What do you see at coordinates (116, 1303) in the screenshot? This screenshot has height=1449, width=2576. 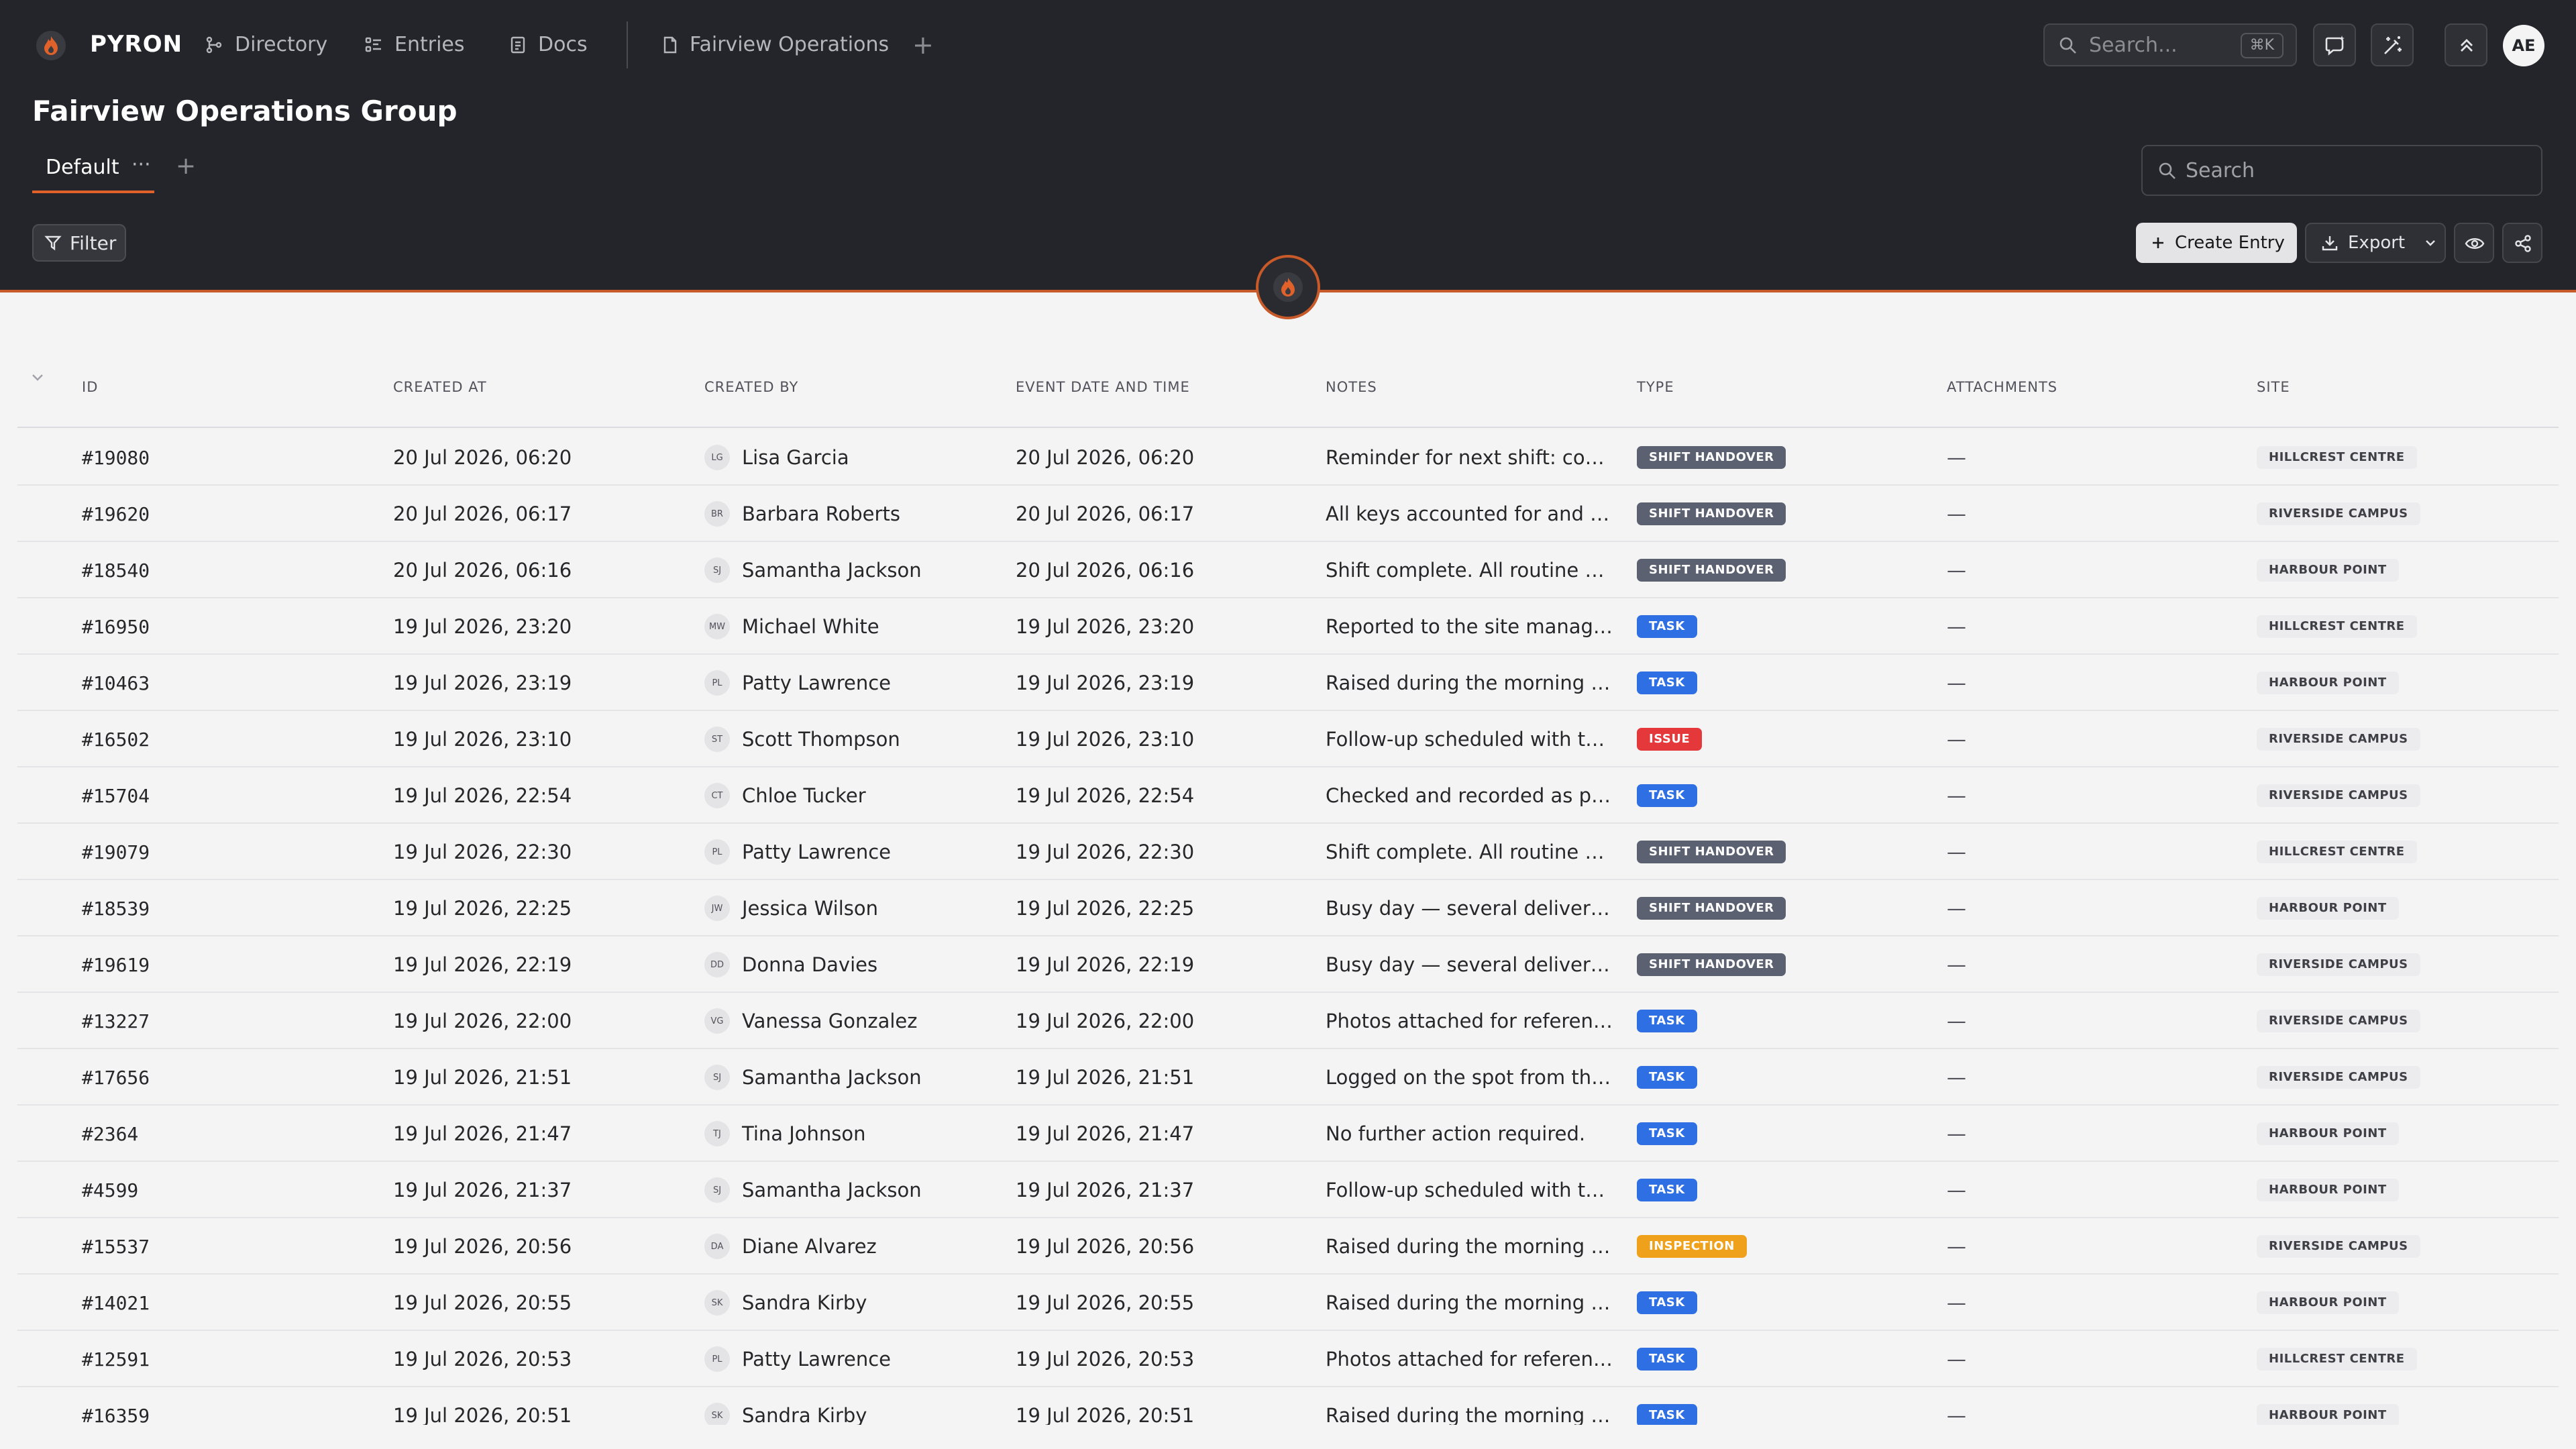 I see `entry-id: #14021` at bounding box center [116, 1303].